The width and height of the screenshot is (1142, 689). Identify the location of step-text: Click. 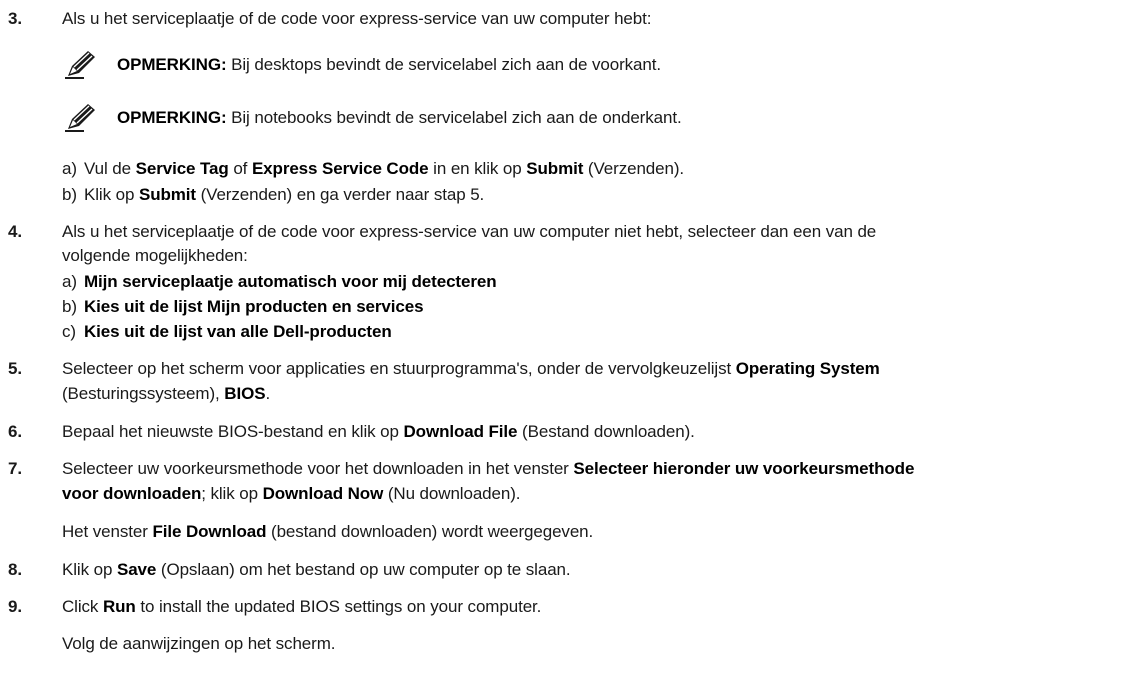
(82, 606).